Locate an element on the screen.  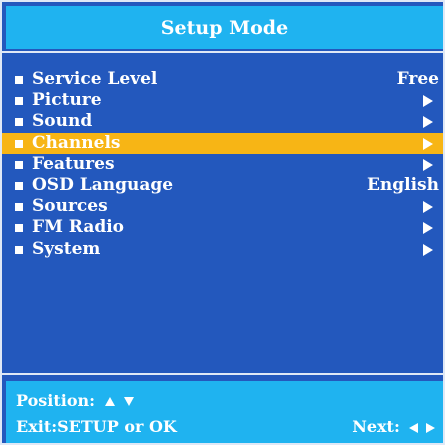
menu-item-picture: Picture is located at coordinates (222, 100).